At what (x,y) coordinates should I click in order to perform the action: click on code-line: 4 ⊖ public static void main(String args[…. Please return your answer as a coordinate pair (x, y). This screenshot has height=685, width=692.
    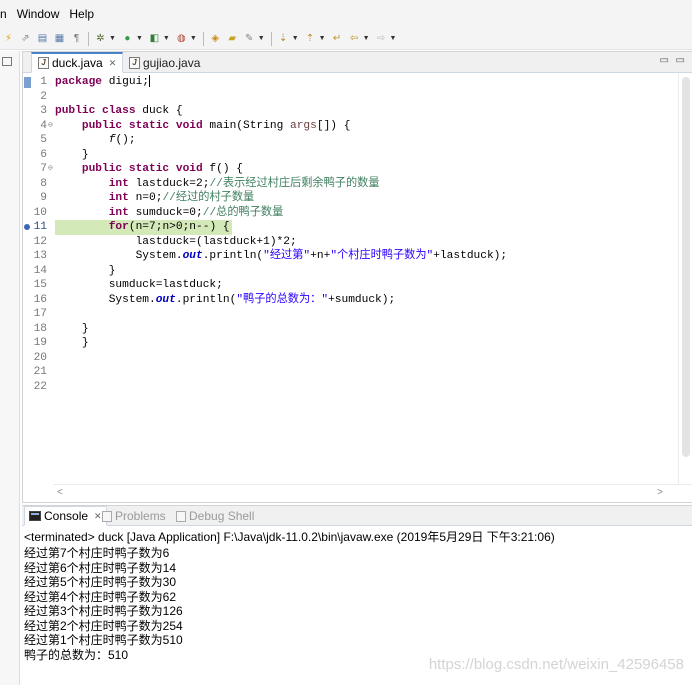
    Looking at the image, I should click on (348, 126).